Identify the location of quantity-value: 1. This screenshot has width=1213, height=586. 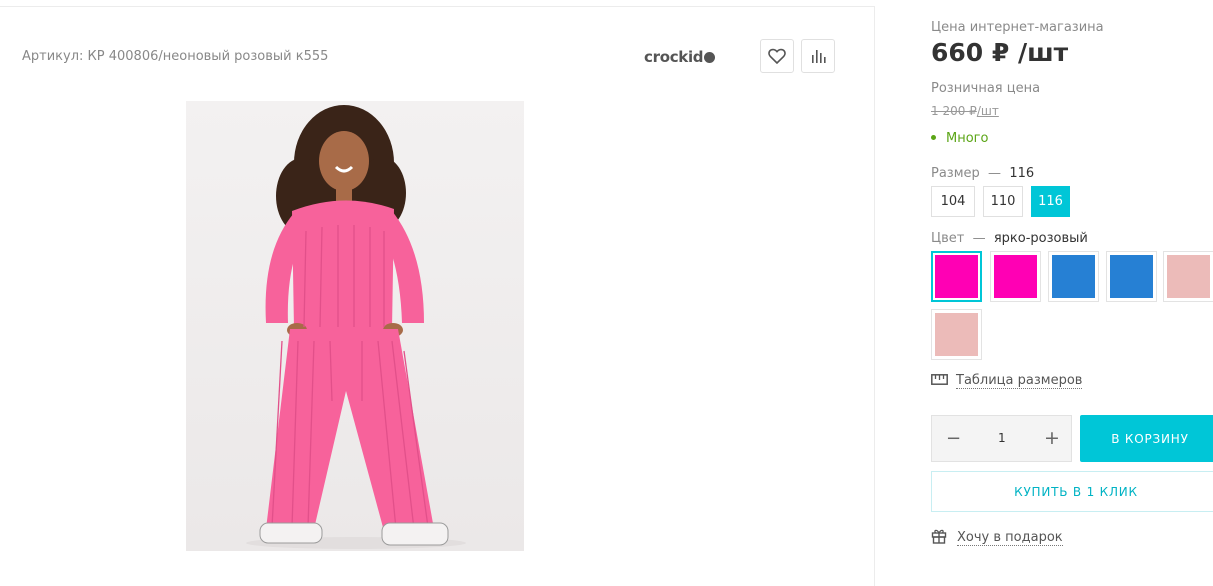
(1002, 438).